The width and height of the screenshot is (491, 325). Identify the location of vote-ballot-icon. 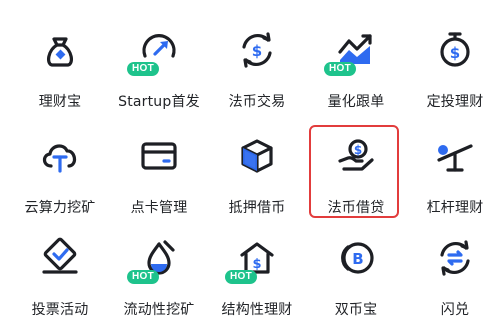
(60, 257).